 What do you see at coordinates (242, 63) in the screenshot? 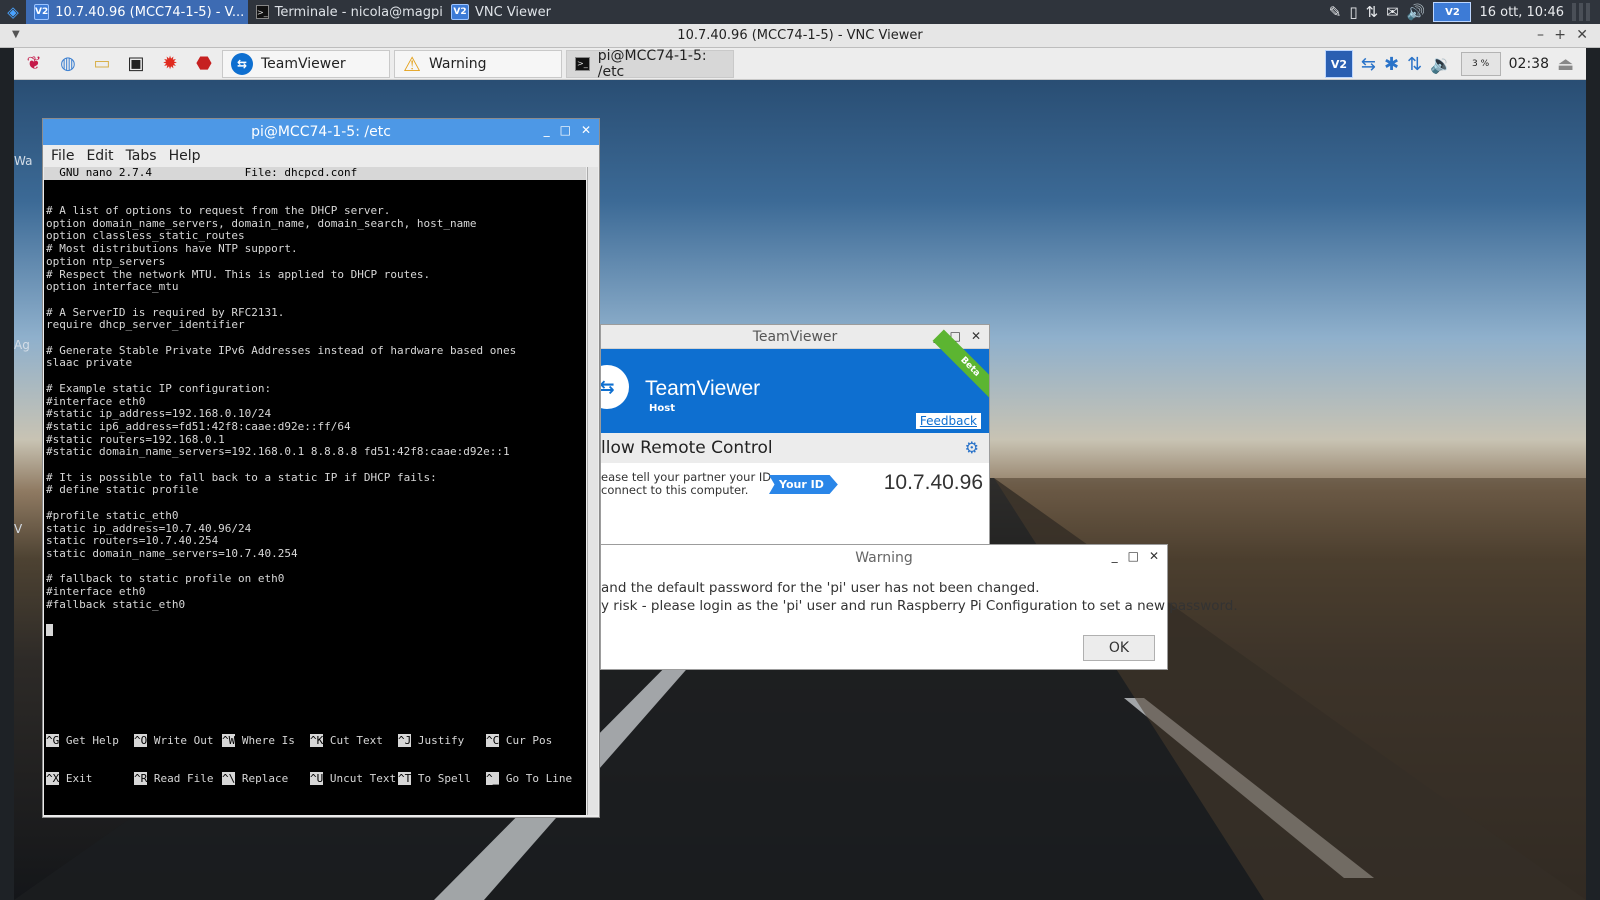
I see `teamviewer-icon: ⇆` at bounding box center [242, 63].